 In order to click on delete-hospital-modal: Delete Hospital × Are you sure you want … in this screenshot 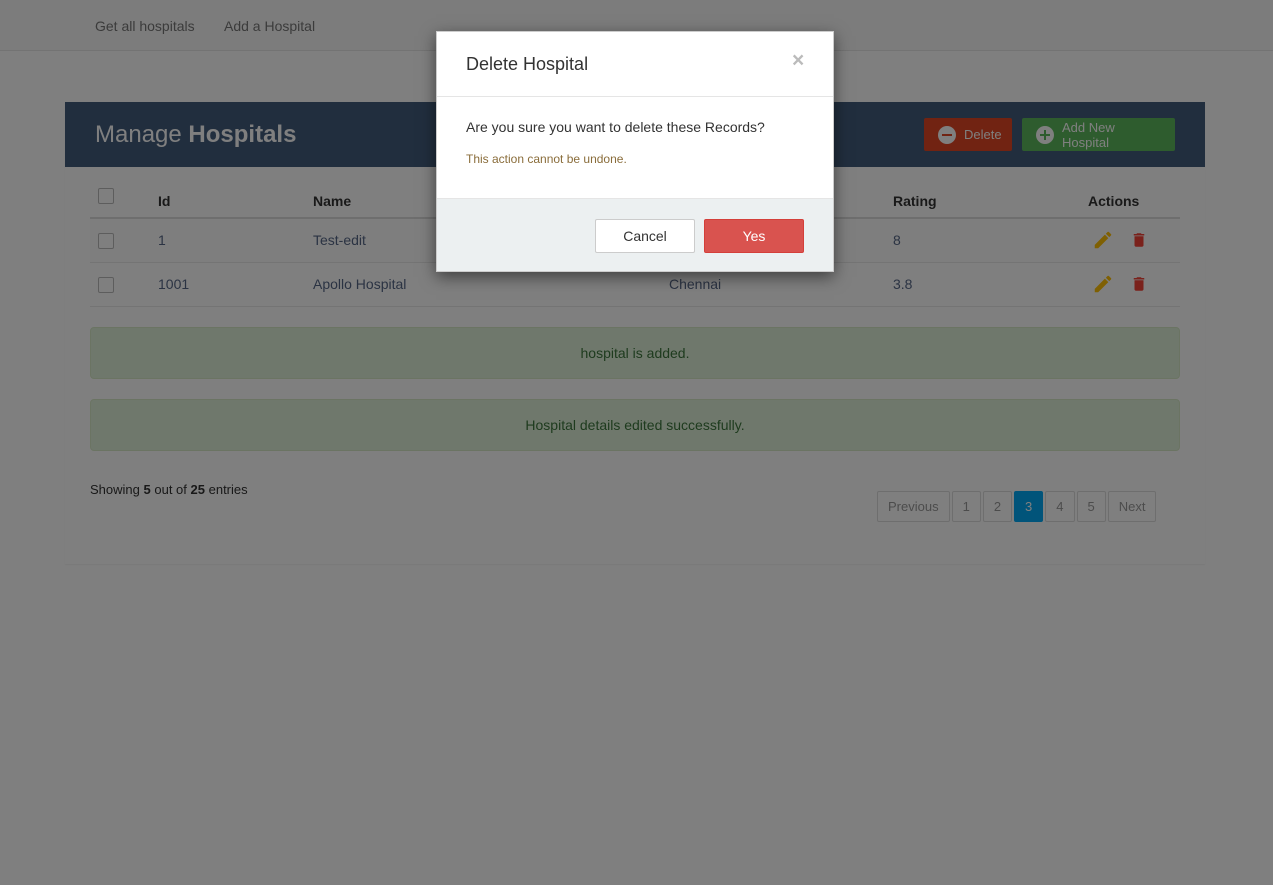, I will do `click(635, 151)`.